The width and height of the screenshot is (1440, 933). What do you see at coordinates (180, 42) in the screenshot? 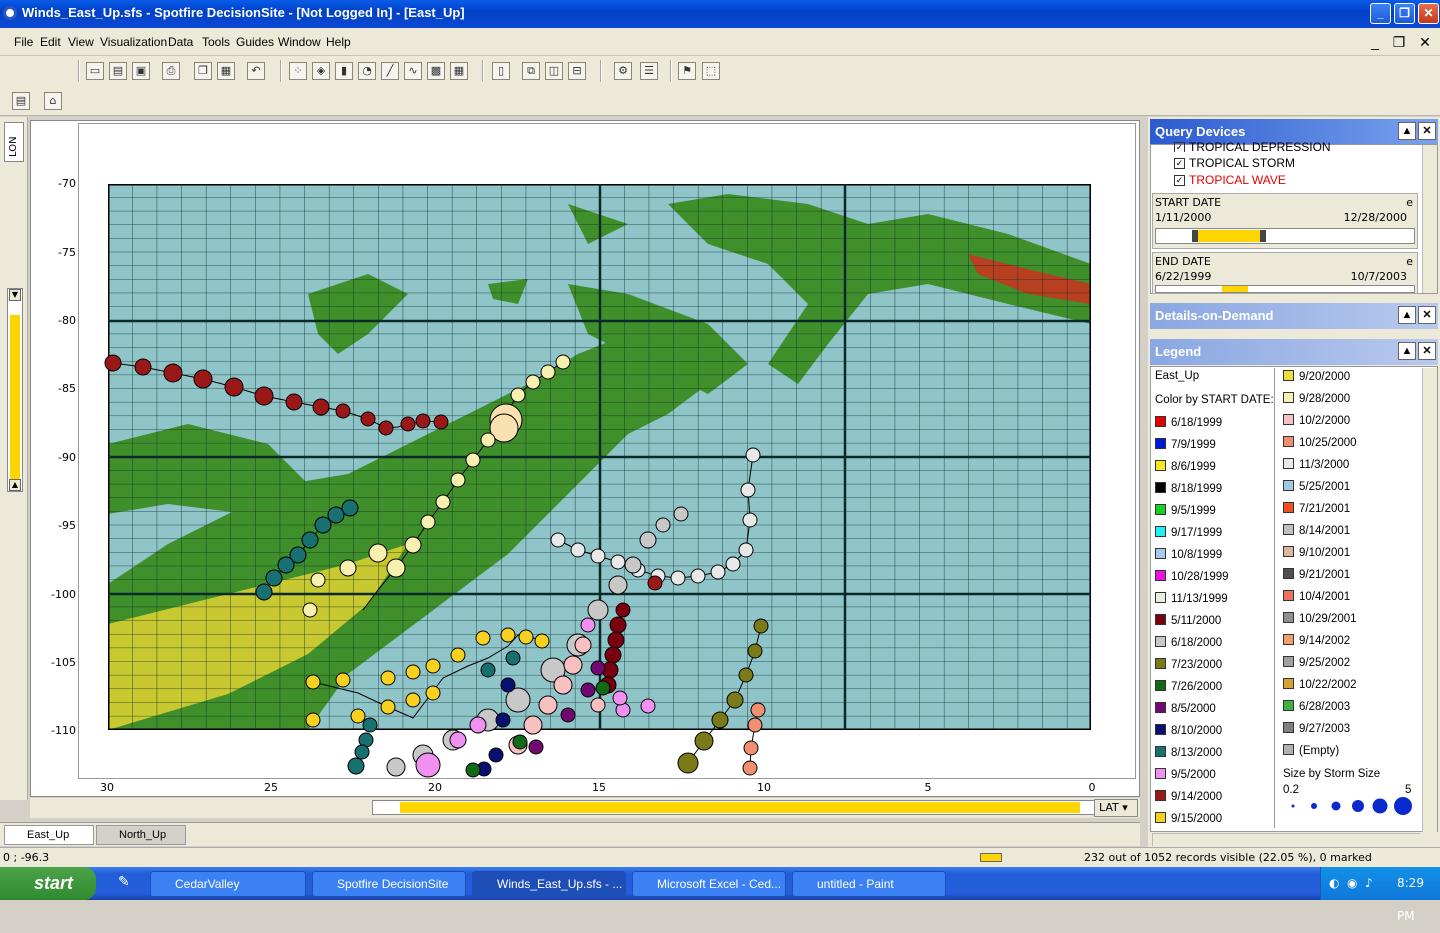
I see `menu-data: Data` at bounding box center [180, 42].